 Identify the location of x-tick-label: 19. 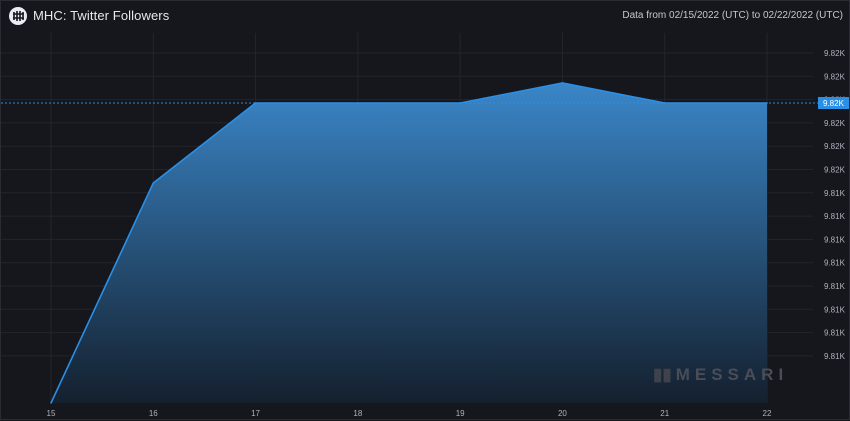
(460, 413).